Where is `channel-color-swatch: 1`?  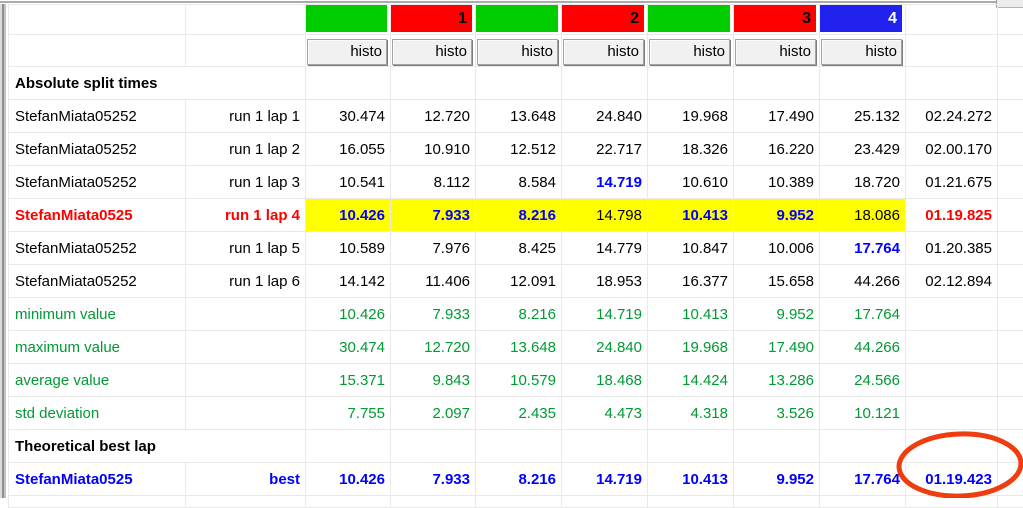
channel-color-swatch: 1 is located at coordinates (431, 18).